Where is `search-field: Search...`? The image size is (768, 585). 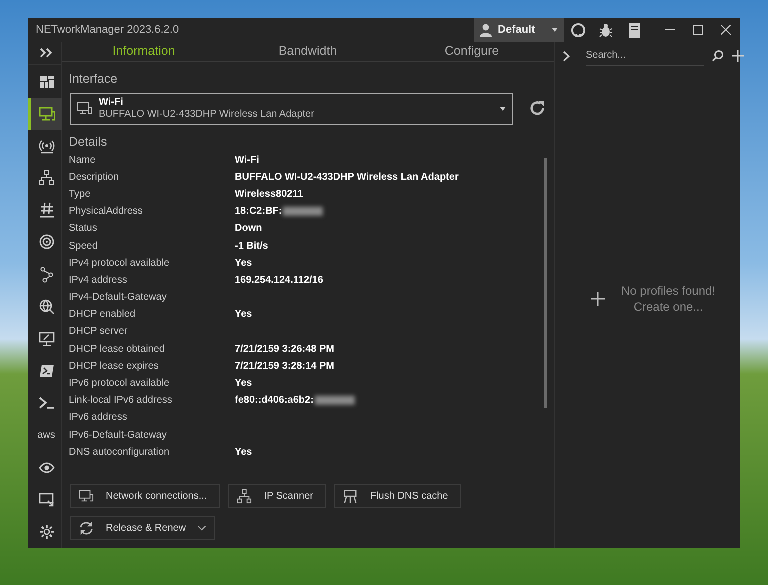 search-field: Search... is located at coordinates (645, 56).